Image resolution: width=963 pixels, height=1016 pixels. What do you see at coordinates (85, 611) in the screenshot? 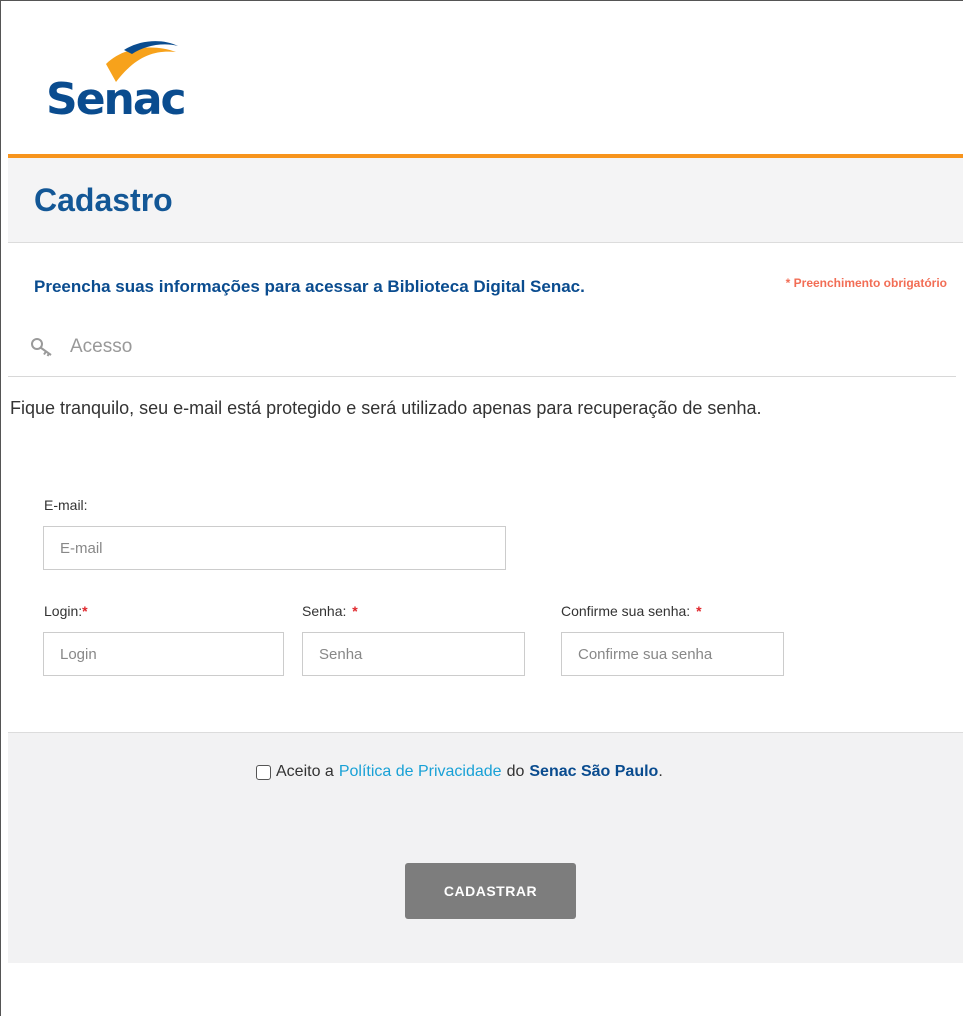
I see `login-required-mark: *` at bounding box center [85, 611].